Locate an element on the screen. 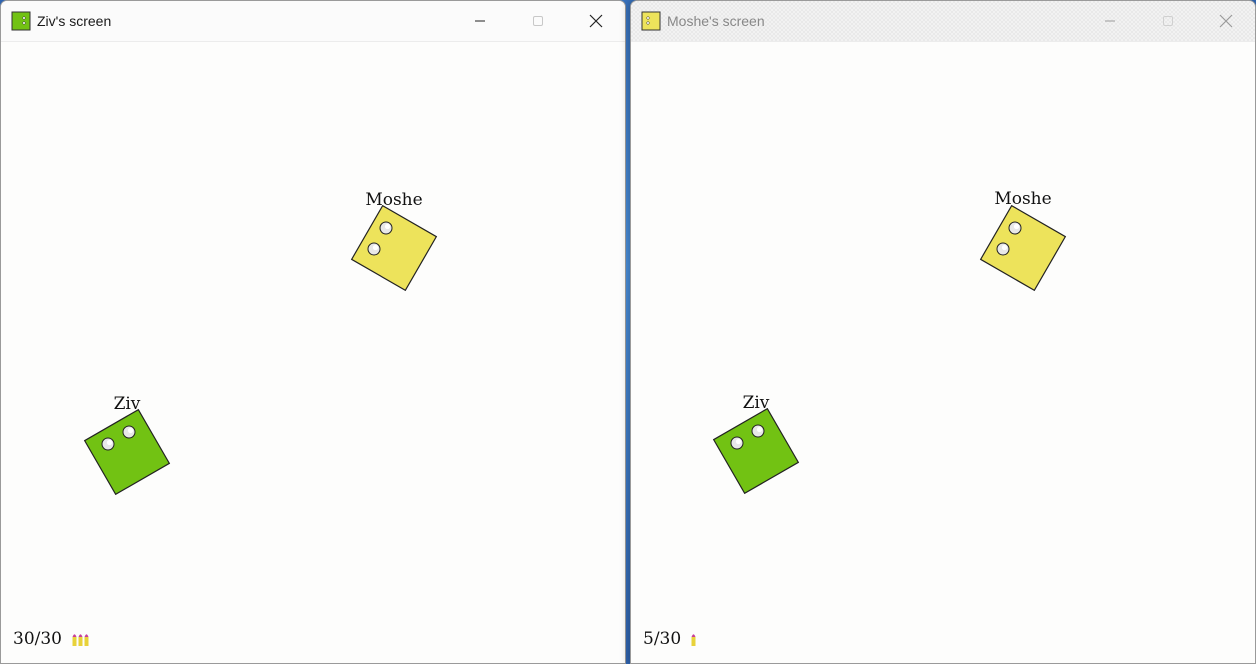  ammo-hud: 5/30 is located at coordinates (669, 639).